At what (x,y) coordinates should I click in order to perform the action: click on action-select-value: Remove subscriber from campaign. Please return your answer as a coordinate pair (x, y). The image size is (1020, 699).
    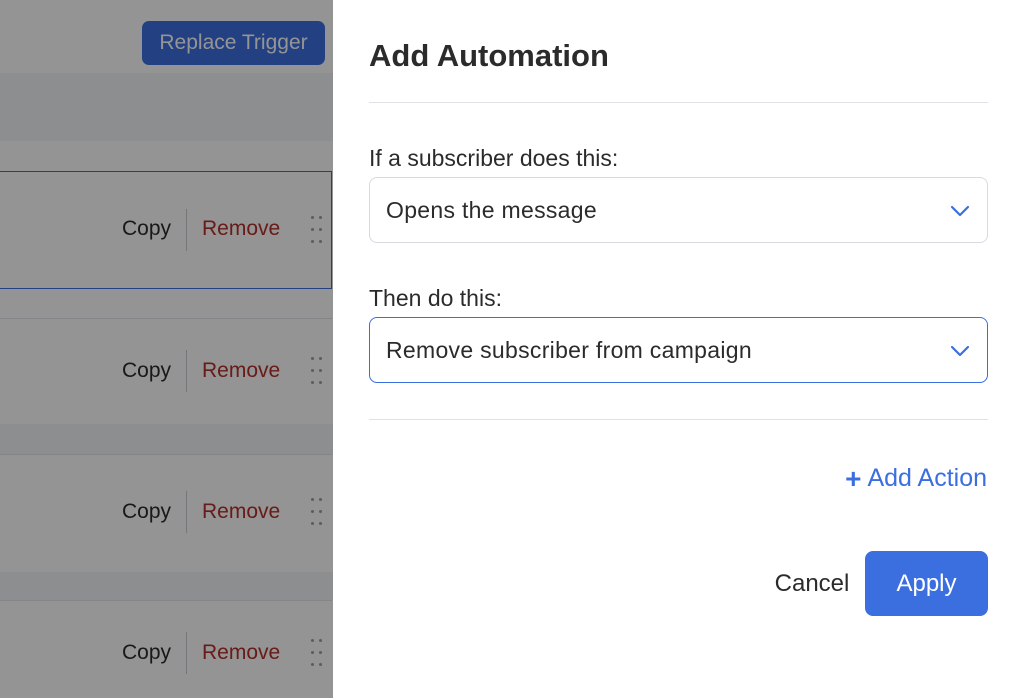
    Looking at the image, I should click on (569, 350).